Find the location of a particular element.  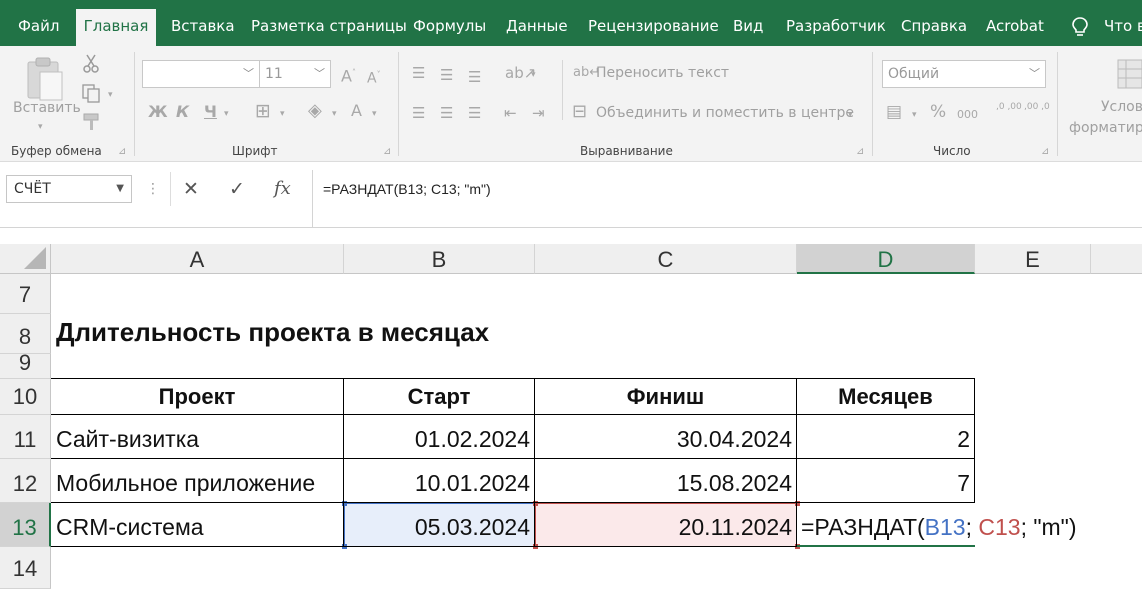

currency-format-icon: ▤ is located at coordinates (894, 112).